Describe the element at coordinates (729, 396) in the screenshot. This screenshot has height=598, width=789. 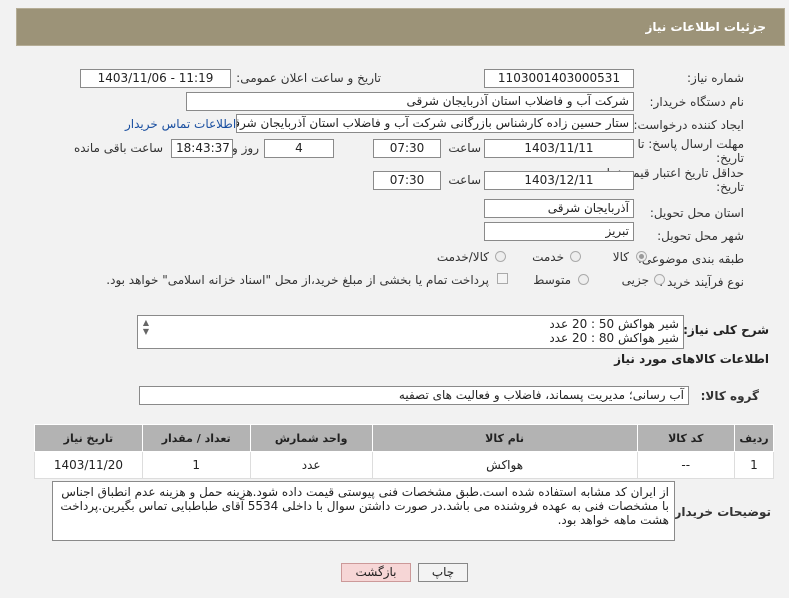
I see `goods-group-label: گروه کالا:` at that location.